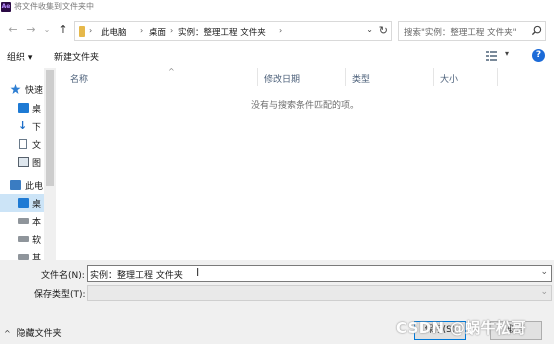 The height and width of the screenshot is (344, 554). What do you see at coordinates (37, 164) in the screenshot?
I see `sidebar-item-label: 图` at bounding box center [37, 164].